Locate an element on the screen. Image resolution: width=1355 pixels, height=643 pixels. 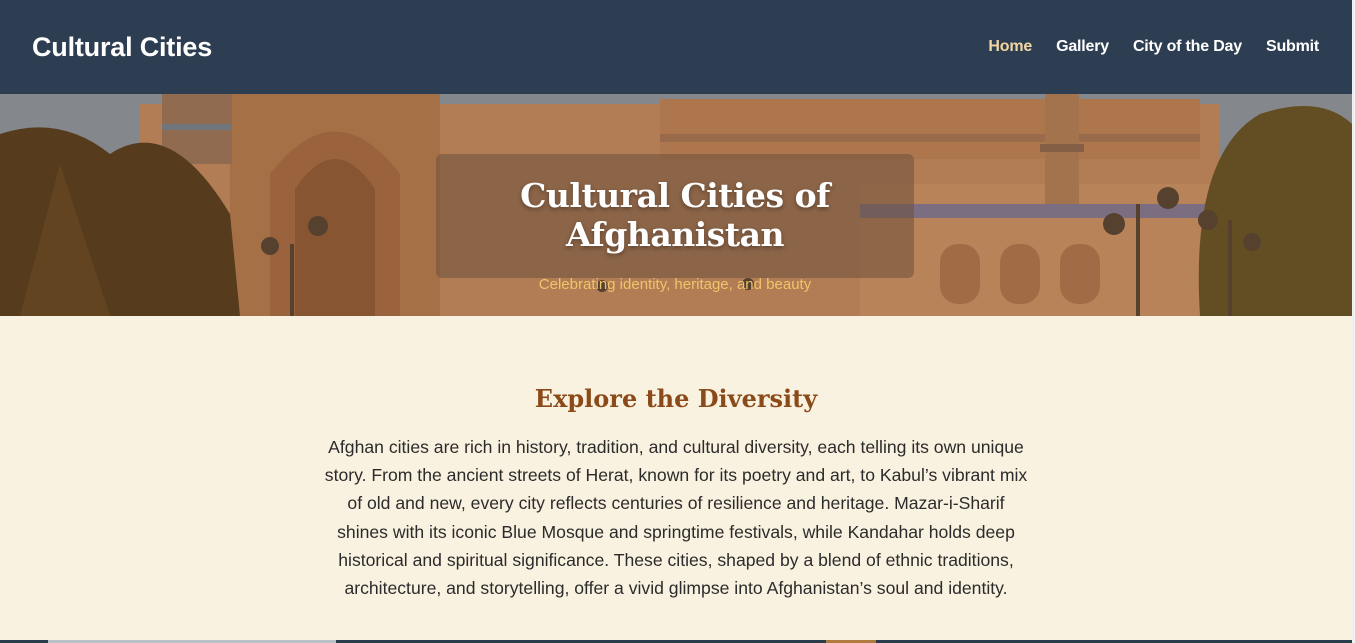
main-nav: Home Gallery City of the Day Submit is located at coordinates (1153, 47).